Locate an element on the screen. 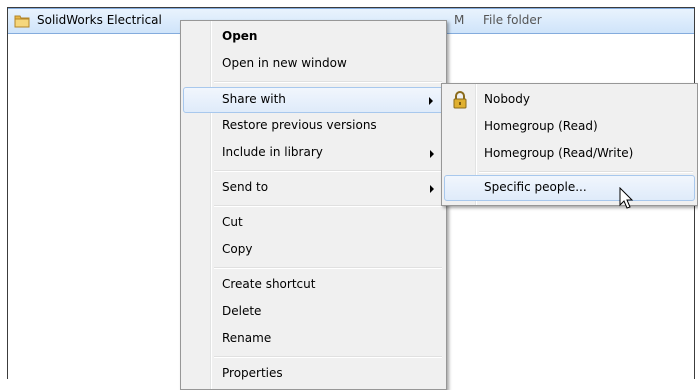 Image resolution: width=698 pixels, height=390 pixels. menu-item-cut: Cut is located at coordinates (313, 224).